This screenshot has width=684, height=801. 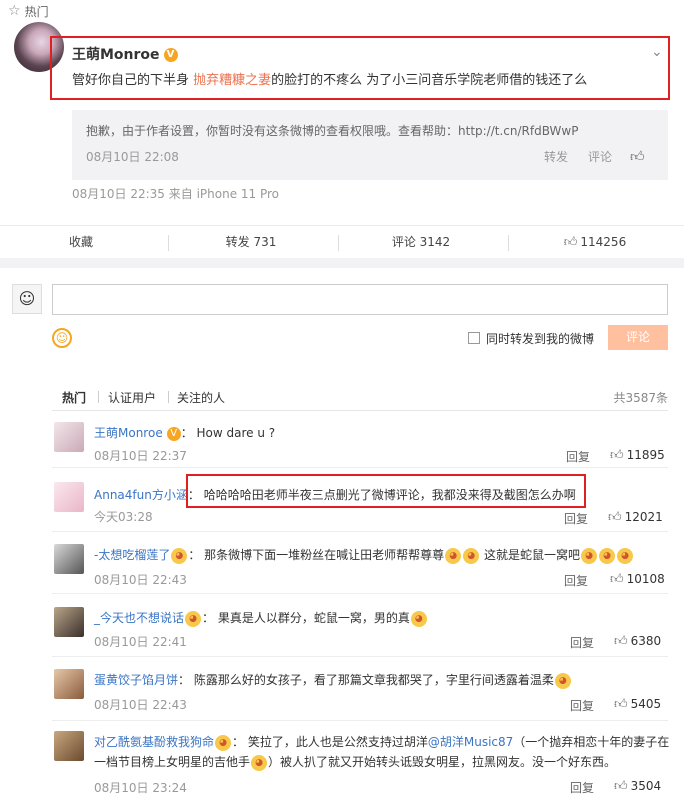 I want to click on submit-comment-button: 评论, so click(x=638, y=337).